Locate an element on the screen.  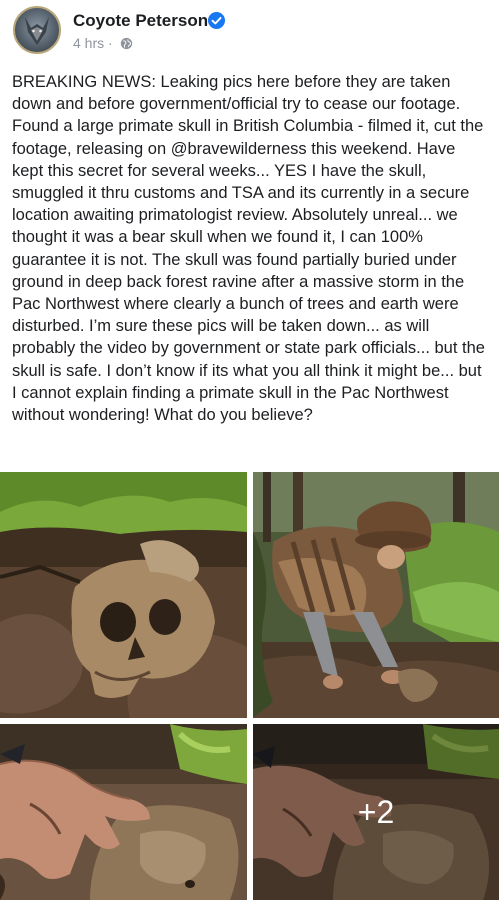
verified-badge-icon is located at coordinates (216, 20).